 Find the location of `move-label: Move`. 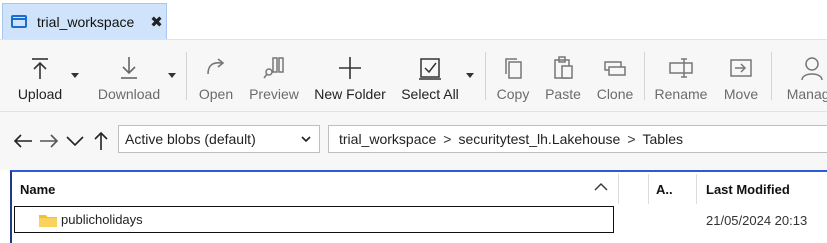

move-label: Move is located at coordinates (741, 94).